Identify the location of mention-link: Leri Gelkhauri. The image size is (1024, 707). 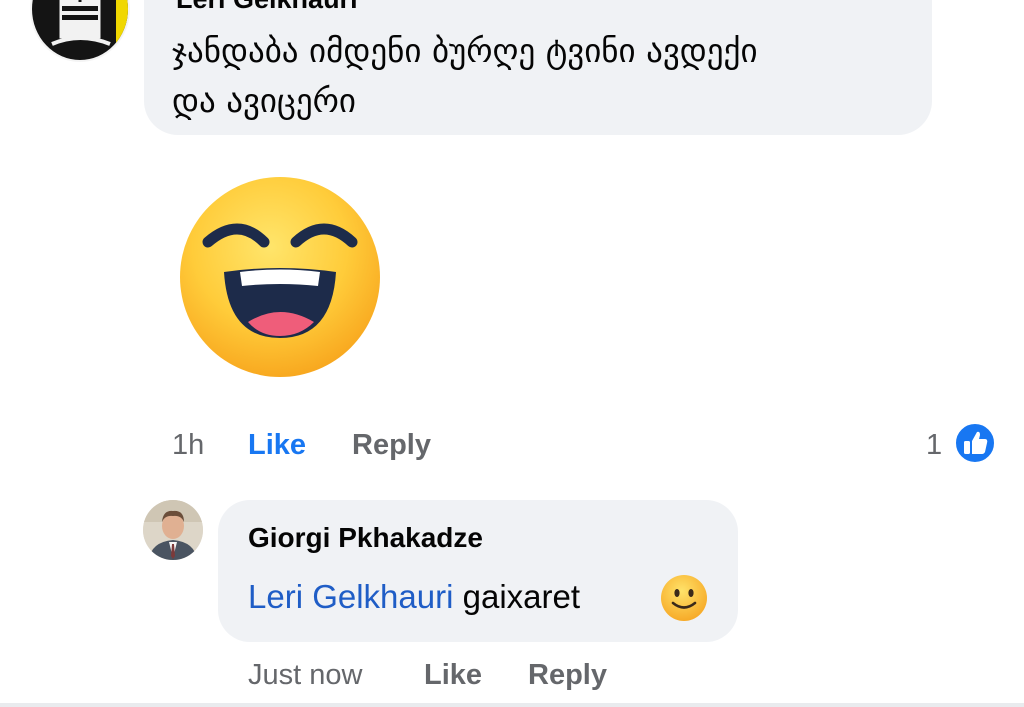
(355, 596).